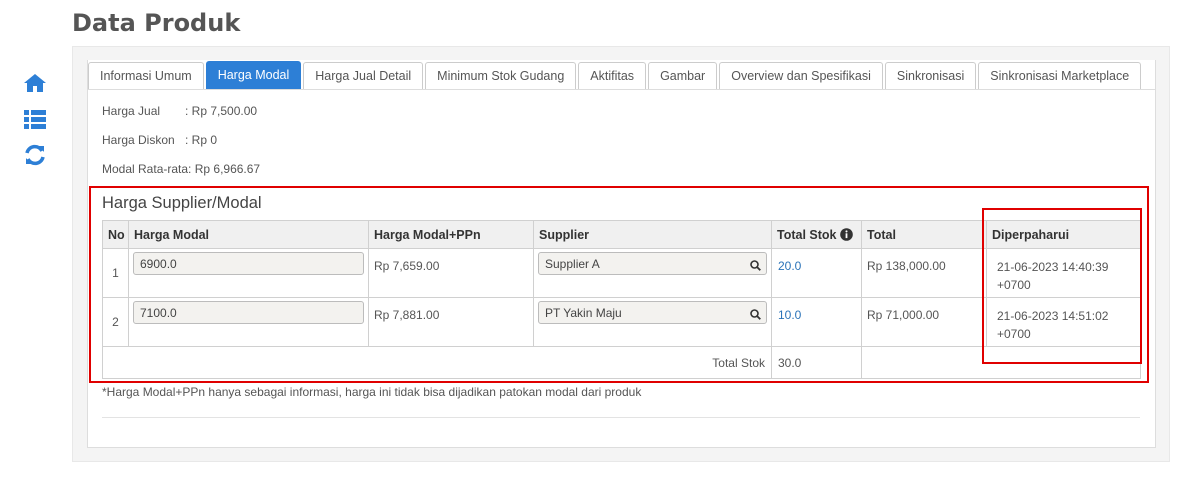 The height and width of the screenshot is (485, 1202). What do you see at coordinates (227, 169) in the screenshot?
I see `modal-rata-rata-value: Rp 6,966.67` at bounding box center [227, 169].